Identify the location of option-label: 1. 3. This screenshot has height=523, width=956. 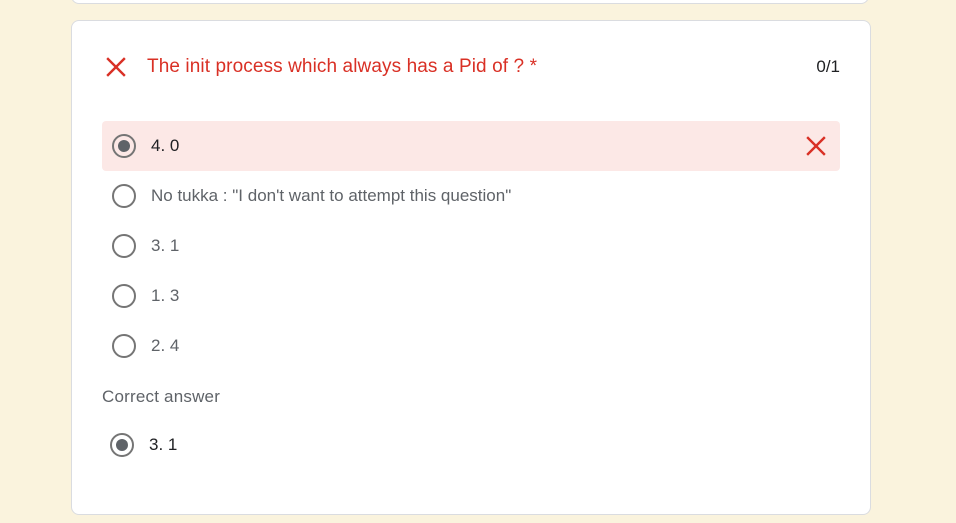
(165, 295).